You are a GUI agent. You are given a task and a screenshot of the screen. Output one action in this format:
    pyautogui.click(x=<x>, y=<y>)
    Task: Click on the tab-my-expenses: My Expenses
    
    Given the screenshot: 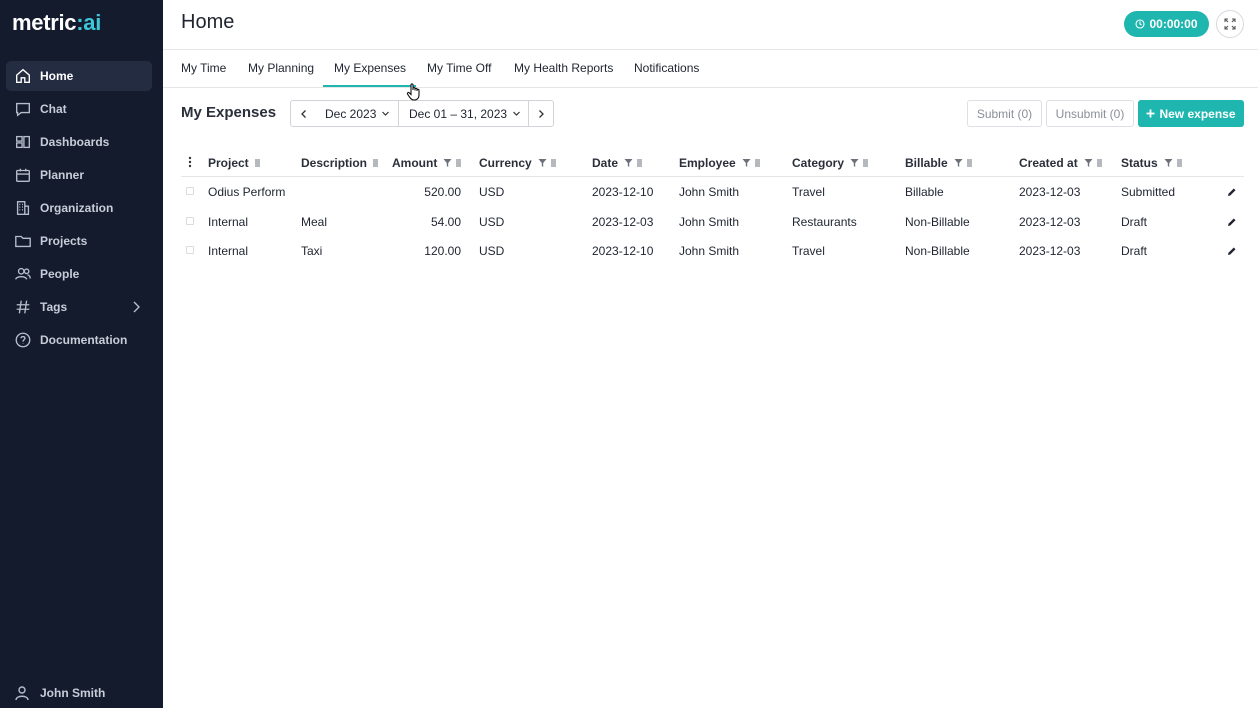 What is the action you would take?
    pyautogui.click(x=370, y=68)
    